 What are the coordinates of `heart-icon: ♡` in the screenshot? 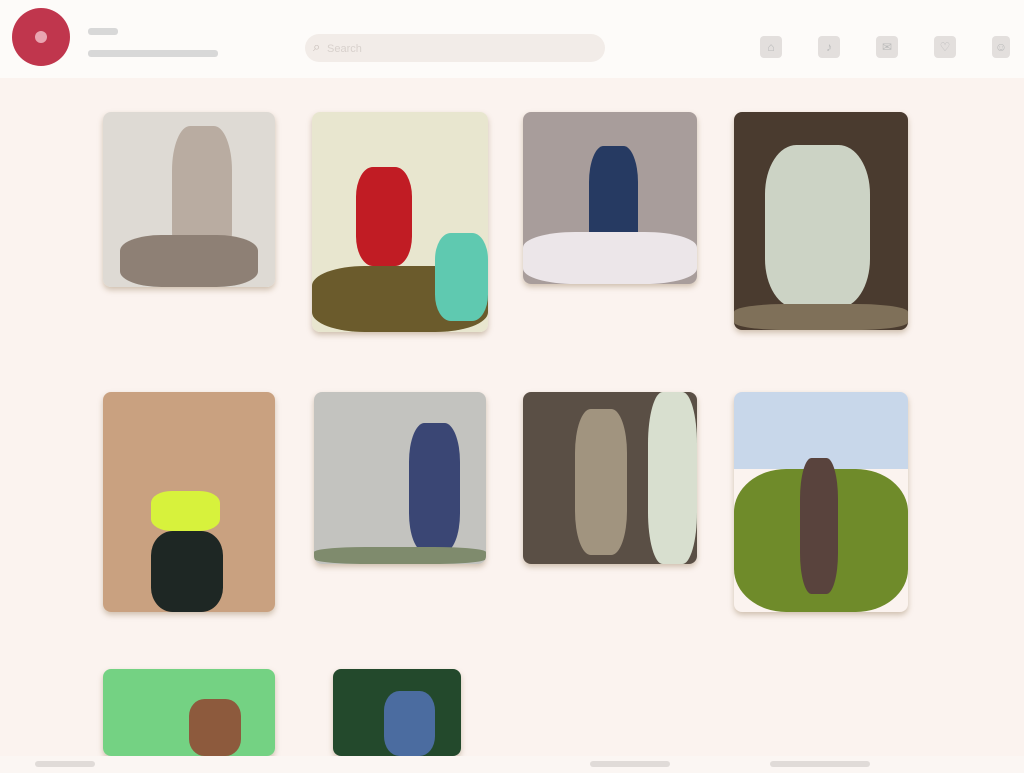 It's located at (945, 47).